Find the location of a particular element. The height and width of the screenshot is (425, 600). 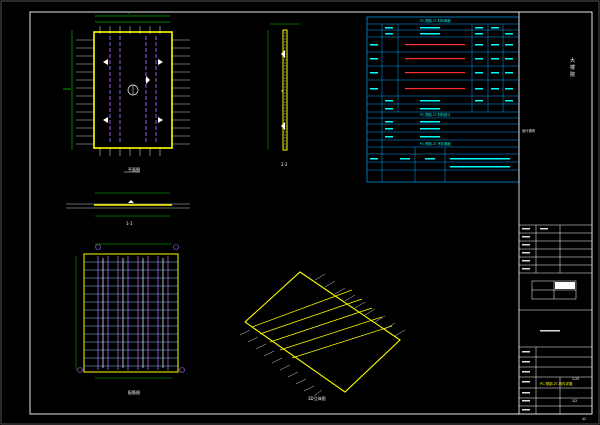

svg-text: 2 is located at coordinates (282, 91).